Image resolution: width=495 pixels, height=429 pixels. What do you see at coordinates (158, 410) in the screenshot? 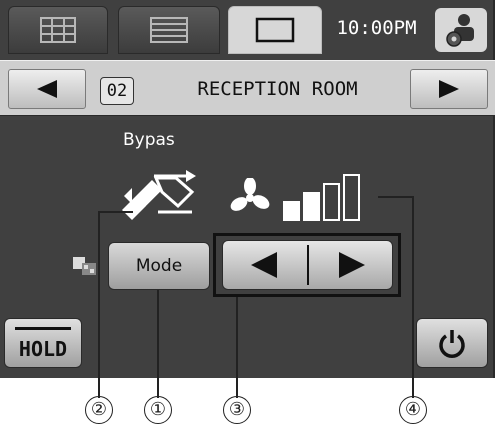
I see `callout-1: ①` at bounding box center [158, 410].